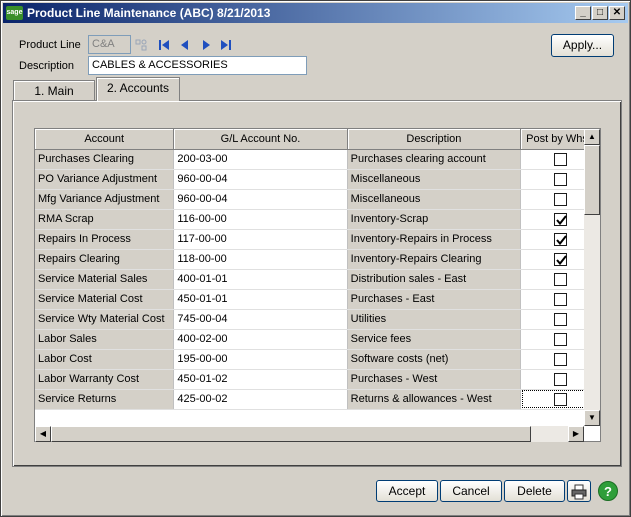 This screenshot has width=631, height=517. What do you see at coordinates (105, 259) in the screenshot?
I see `account-cell: Repairs Clearing` at bounding box center [105, 259].